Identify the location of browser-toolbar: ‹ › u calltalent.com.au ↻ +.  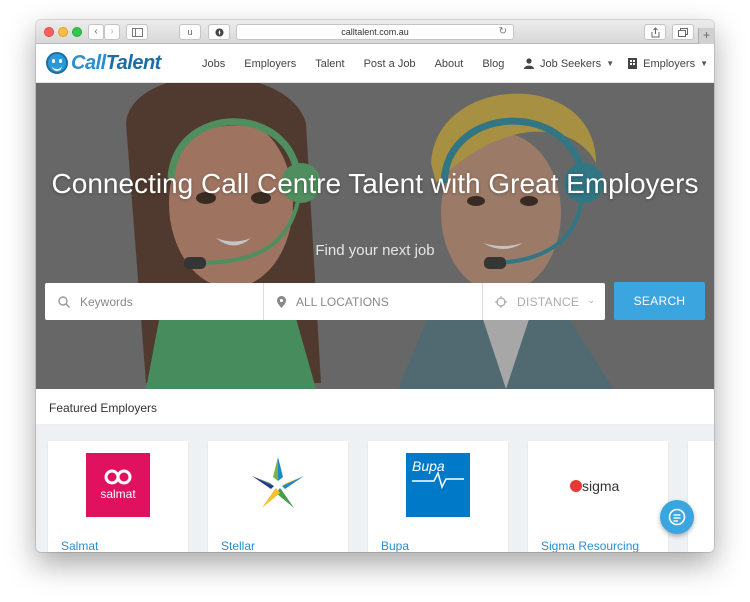
(375, 32).